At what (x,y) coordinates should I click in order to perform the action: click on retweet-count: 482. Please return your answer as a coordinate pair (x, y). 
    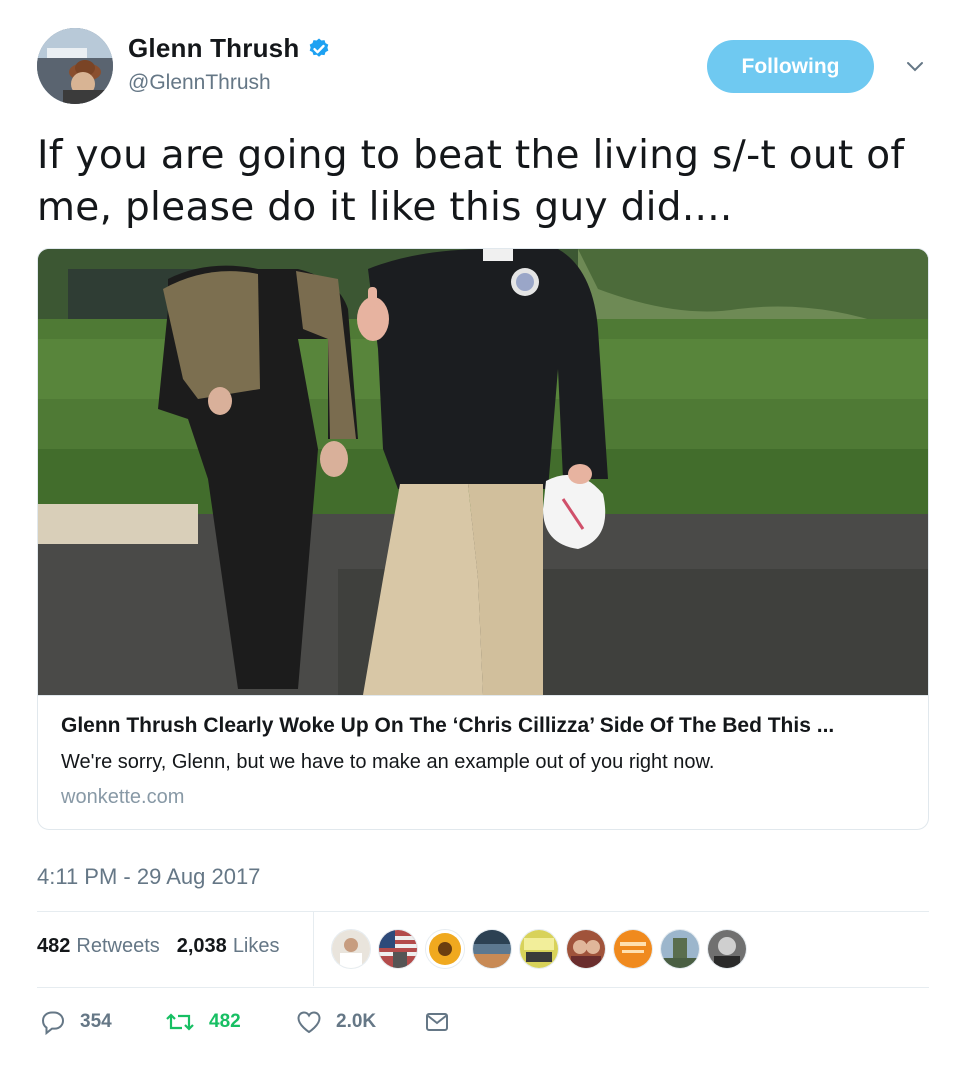
    Looking at the image, I should click on (225, 1021).